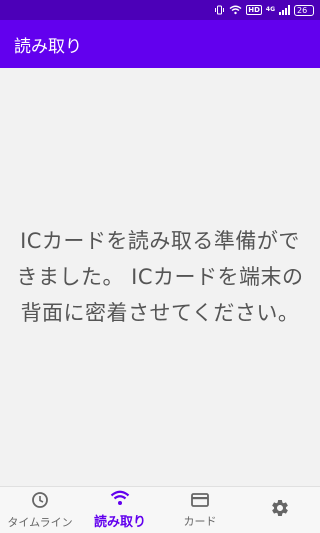 The image size is (320, 533). I want to click on nav-item-timeline: タイムライン, so click(40, 510).